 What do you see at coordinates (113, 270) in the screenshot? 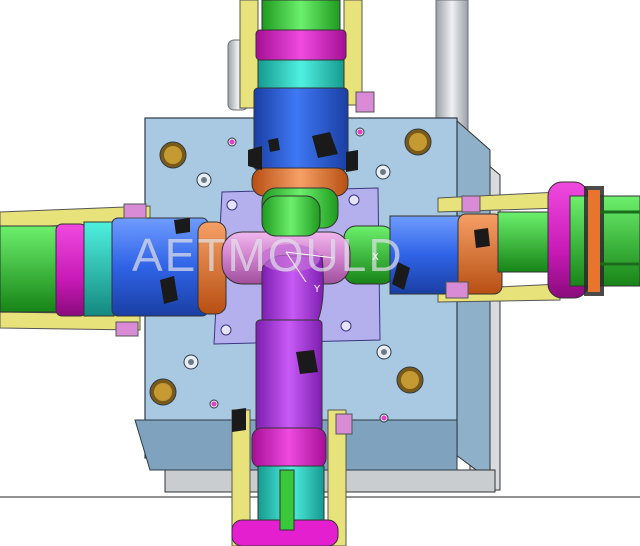
I see `left-slider-assembly` at bounding box center [113, 270].